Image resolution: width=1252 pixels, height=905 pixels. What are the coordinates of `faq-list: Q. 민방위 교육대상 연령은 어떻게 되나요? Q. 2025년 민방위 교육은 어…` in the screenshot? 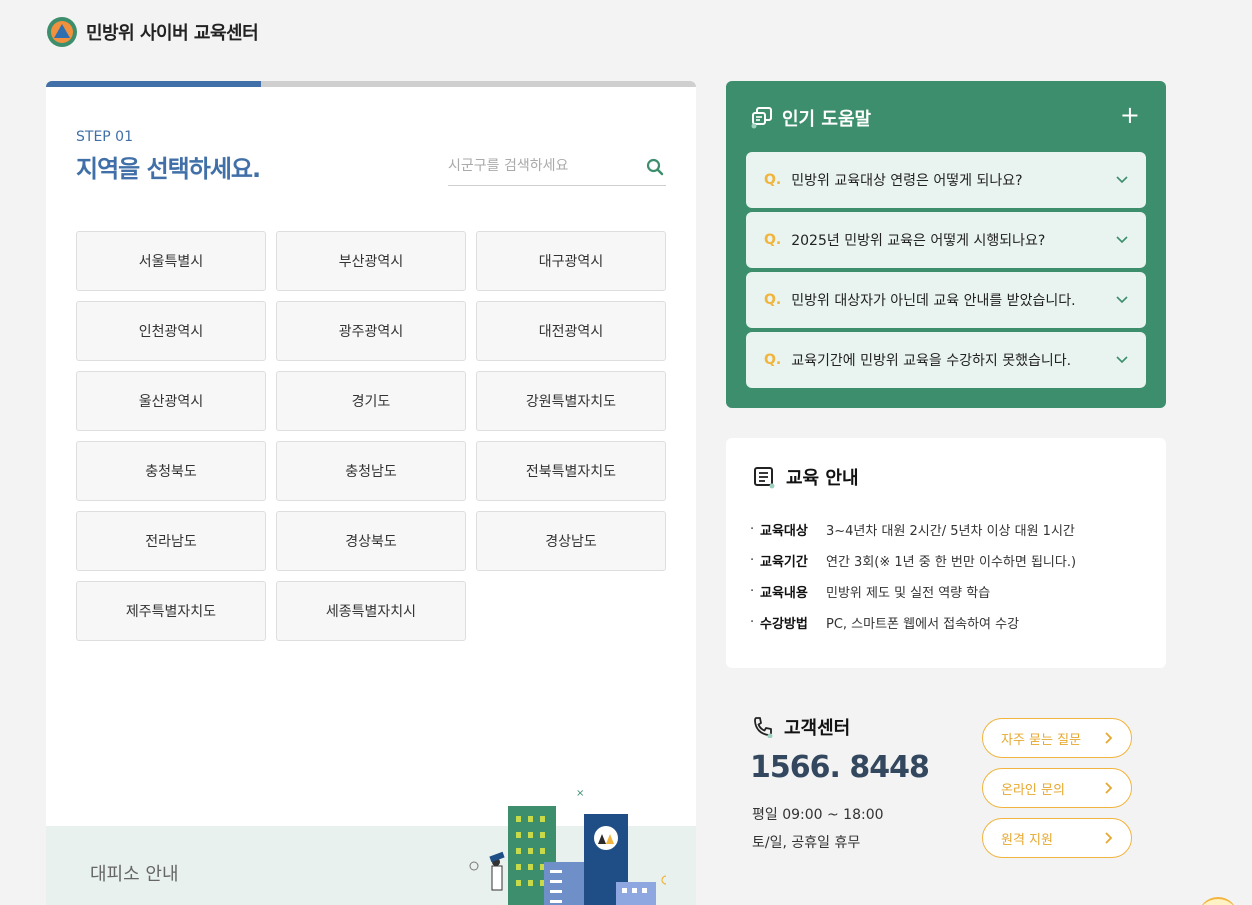 It's located at (946, 272).